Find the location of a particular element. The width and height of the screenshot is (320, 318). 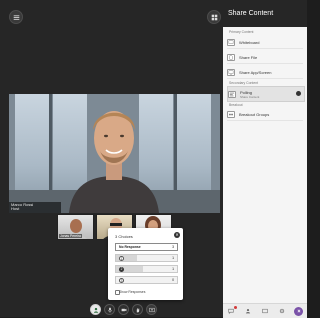

raise-hand-button is located at coordinates (137, 309).